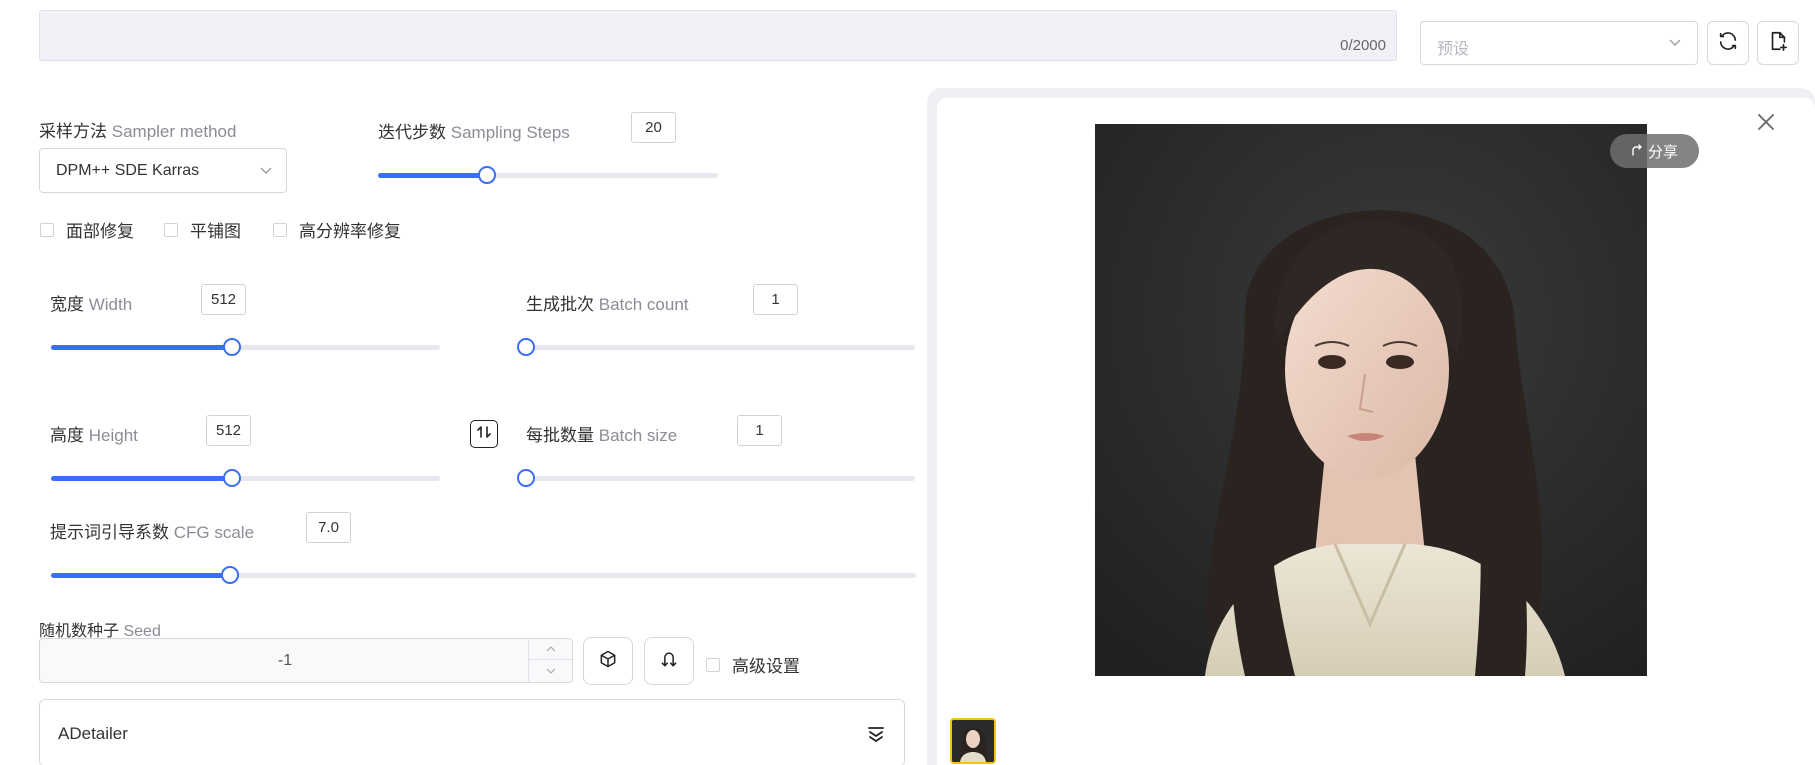 Image resolution: width=1815 pixels, height=765 pixels. Describe the element at coordinates (716, 347) in the screenshot. I see `batch-count-slider` at that location.